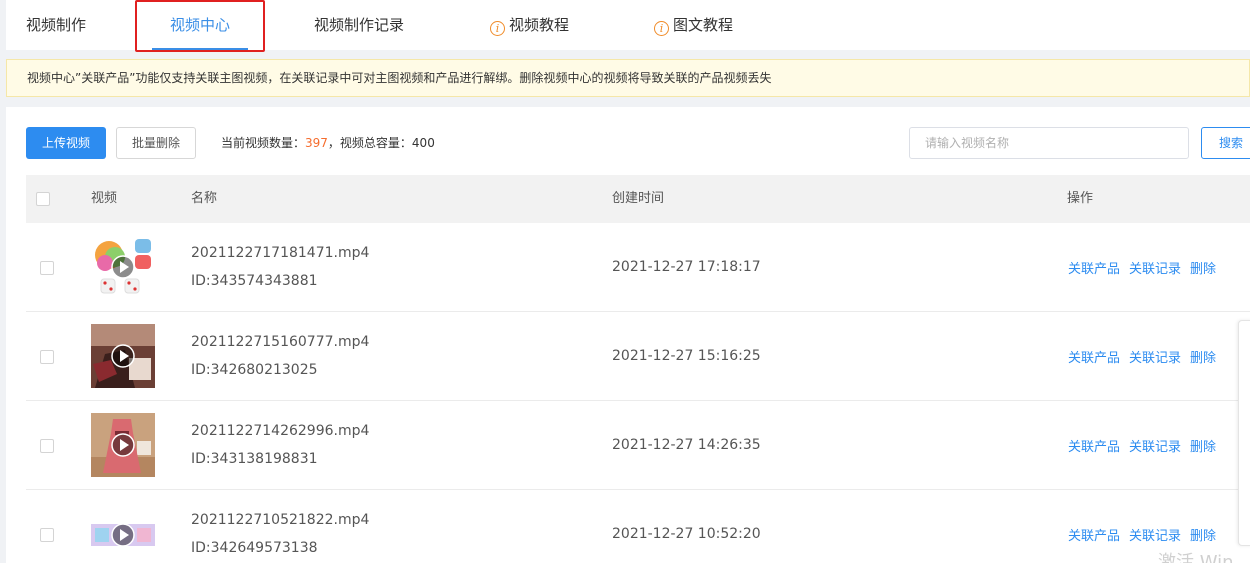 The height and width of the screenshot is (563, 1250). What do you see at coordinates (254, 370) in the screenshot?
I see `video-id: ID:342680213025` at bounding box center [254, 370].